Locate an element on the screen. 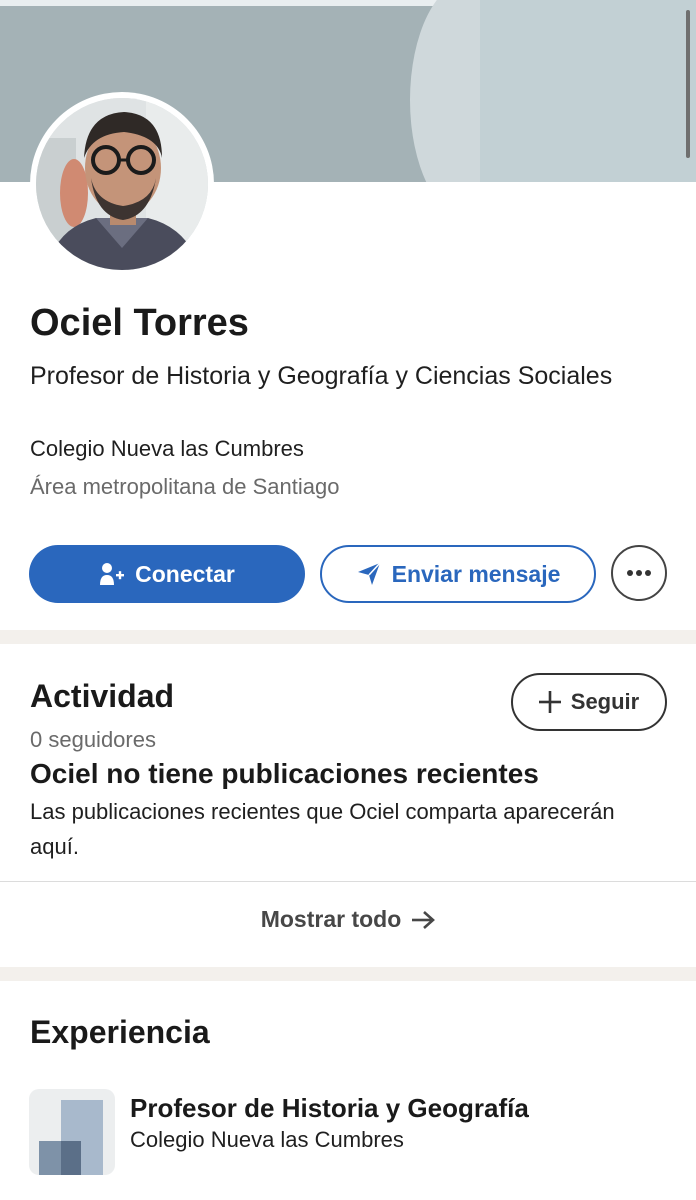 Image resolution: width=696 pixels, height=1200 pixels. follow-button: Seguir is located at coordinates (589, 702).